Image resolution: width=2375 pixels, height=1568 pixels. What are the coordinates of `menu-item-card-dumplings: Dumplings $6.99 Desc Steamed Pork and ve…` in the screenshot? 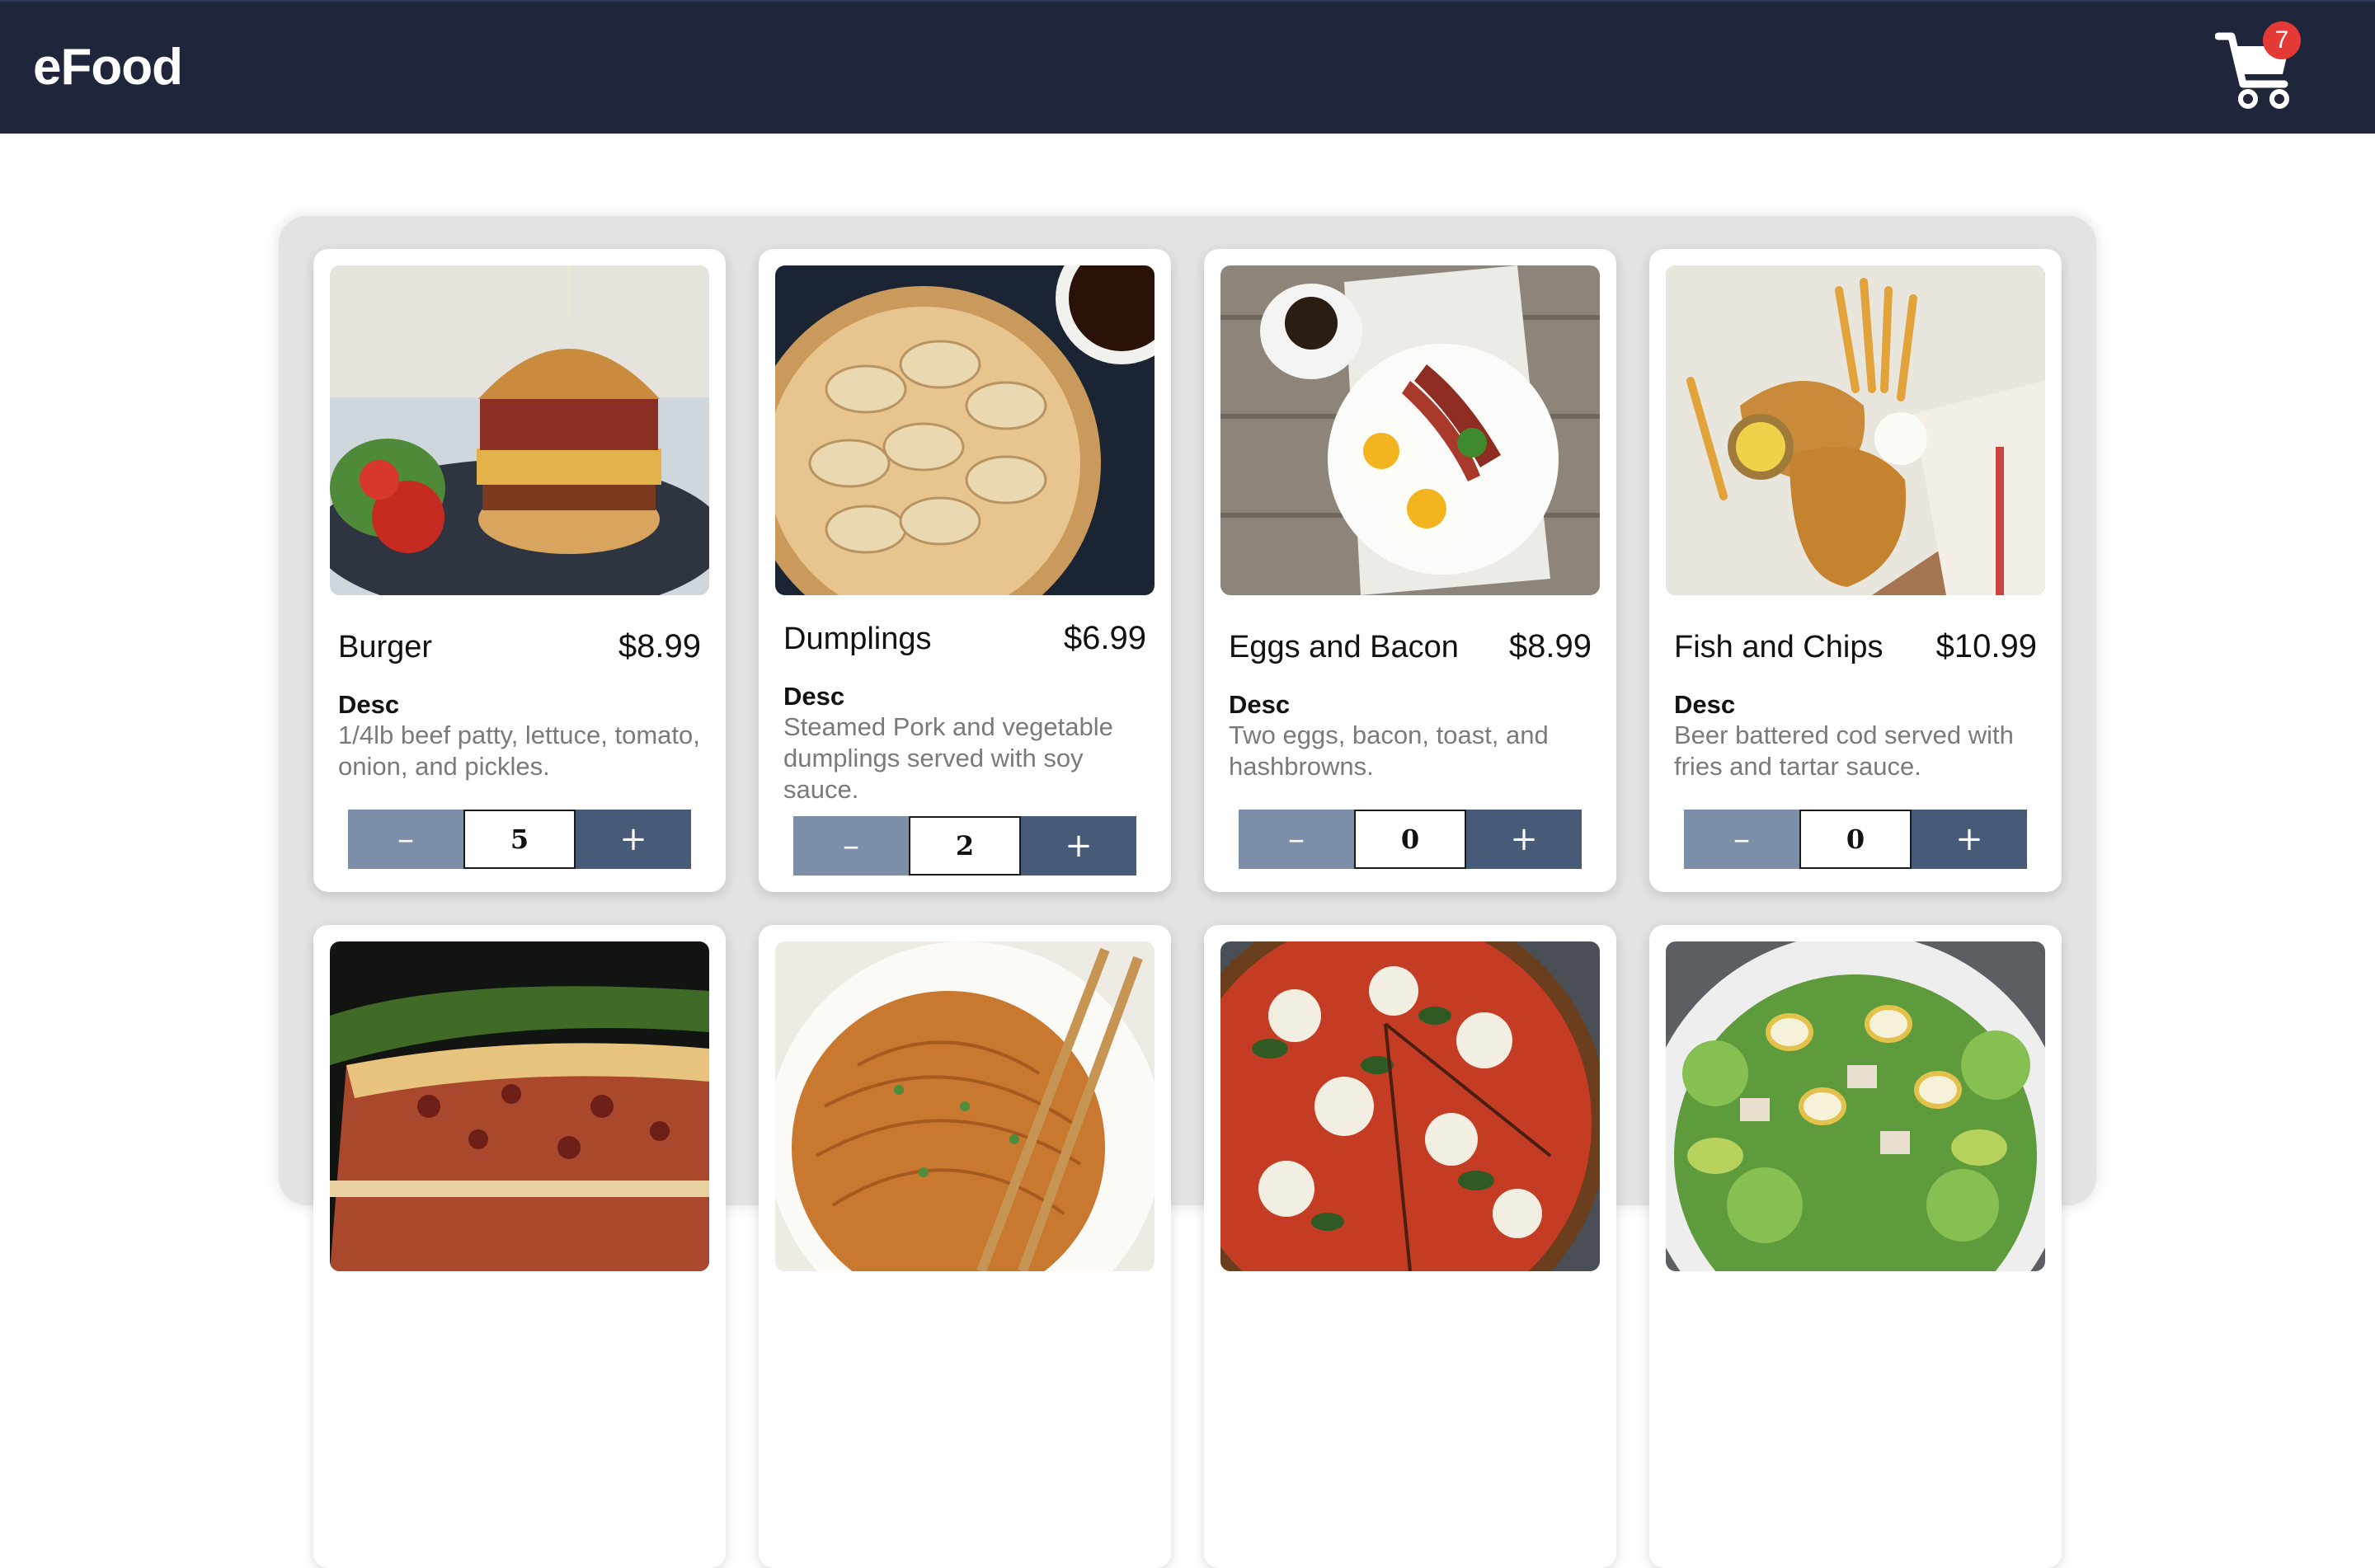 It's located at (965, 570).